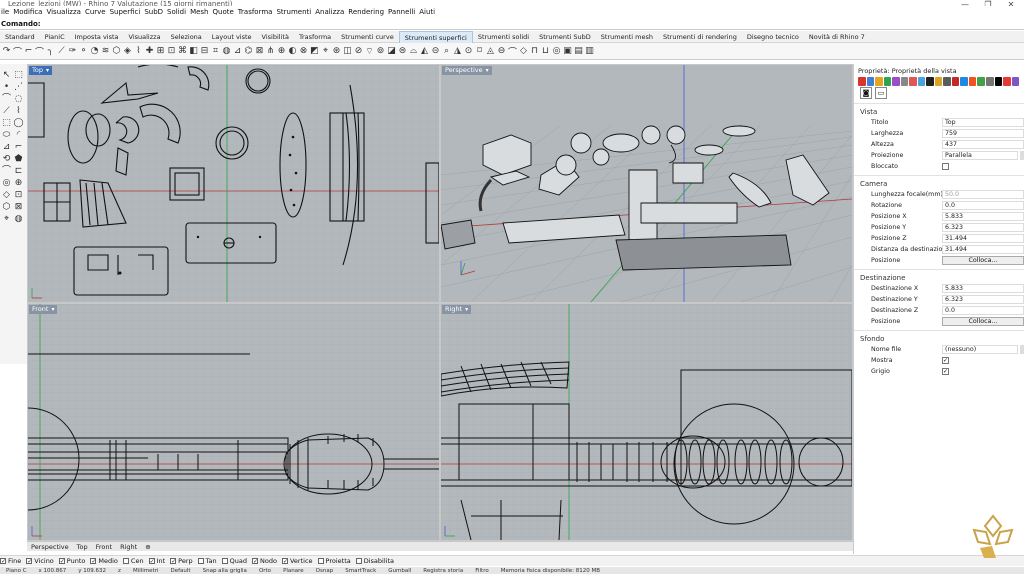 The height and width of the screenshot is (574, 1024). What do you see at coordinates (983, 238) in the screenshot?
I see `prop-value-posizione-z: 31.494` at bounding box center [983, 238].